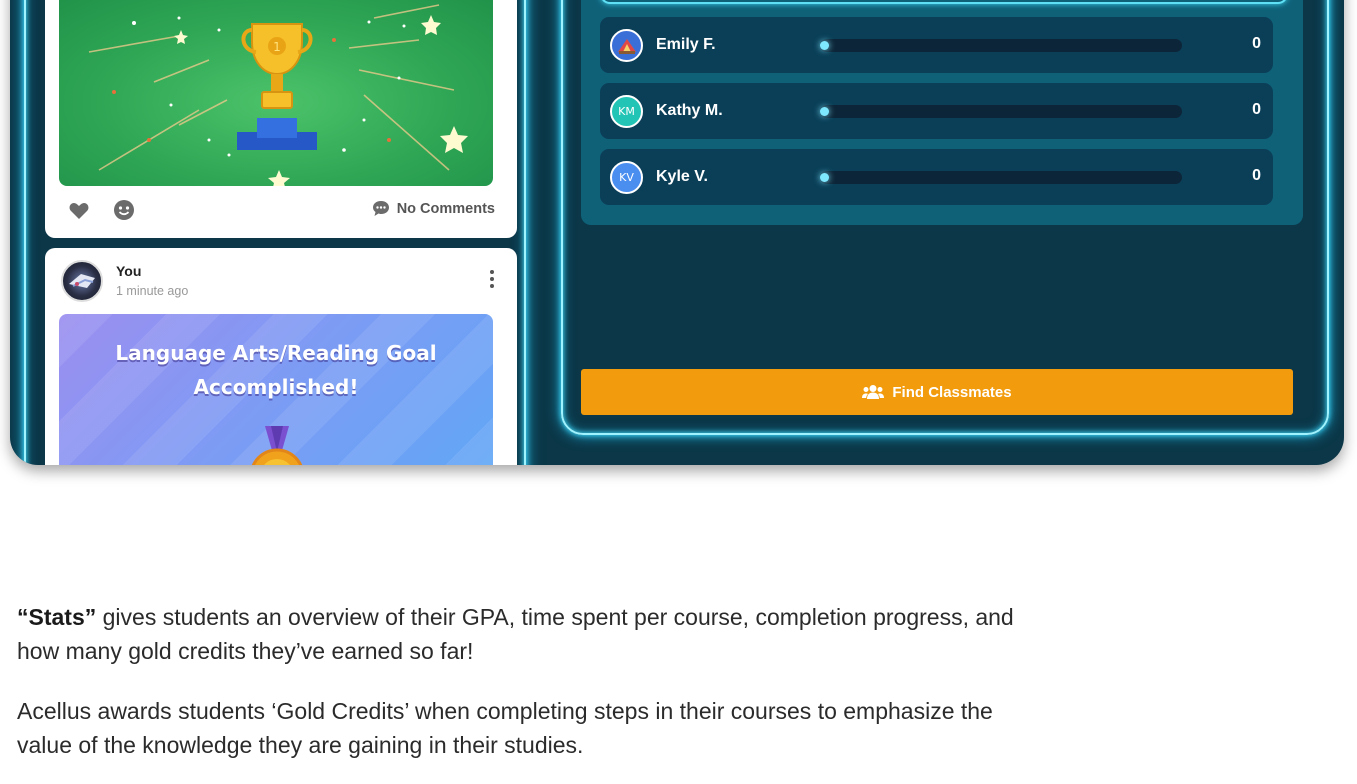 The width and height of the screenshot is (1357, 784). I want to click on comment-icon, so click(380, 208).